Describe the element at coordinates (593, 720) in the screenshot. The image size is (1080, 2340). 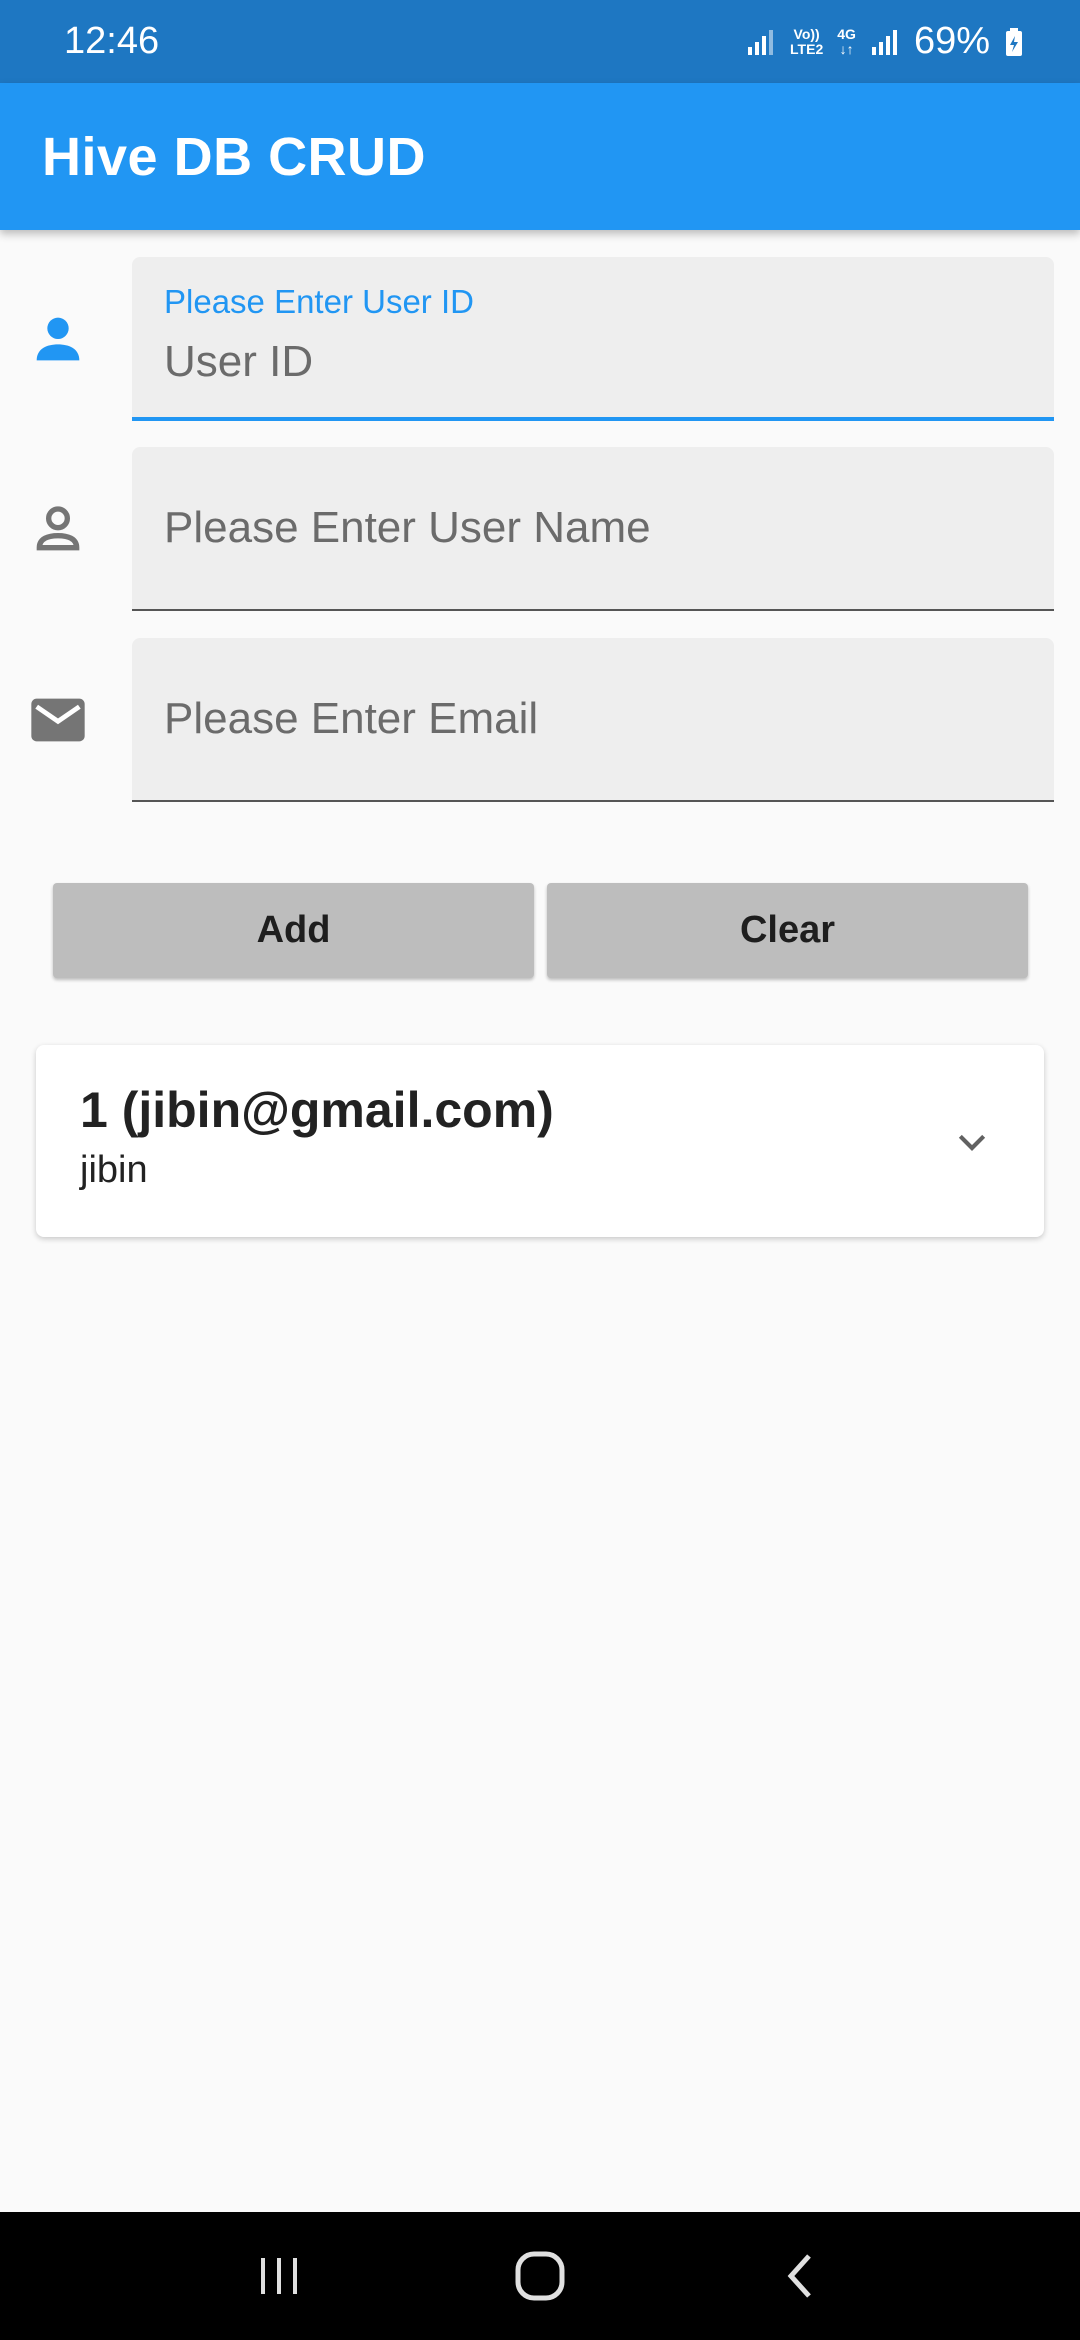
I see `email-field: Please Enter Email` at that location.